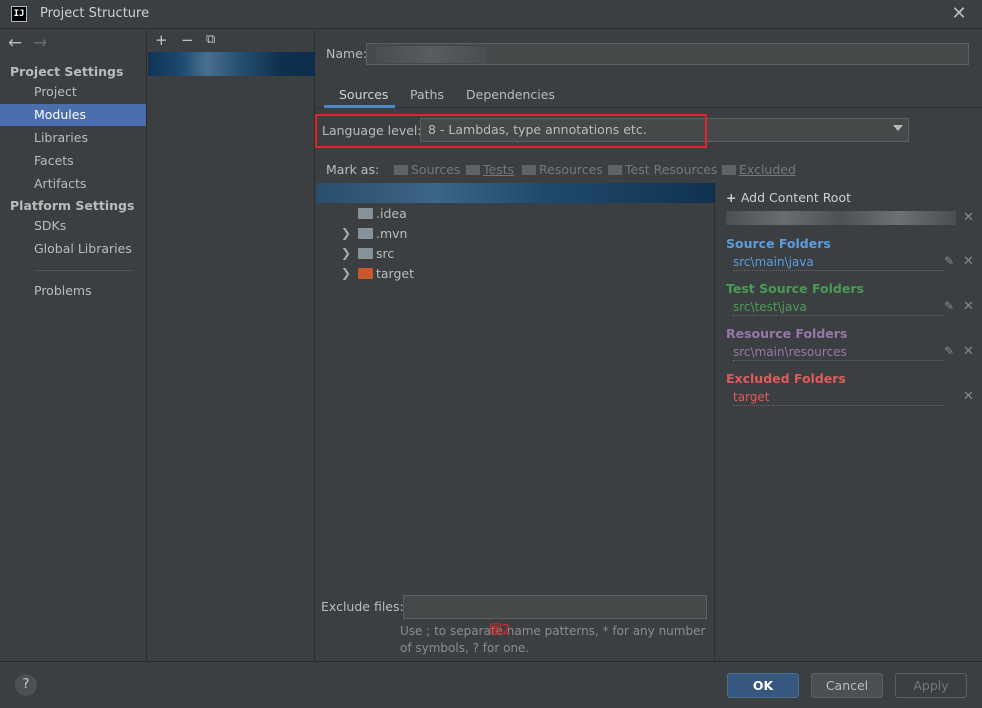 Image resolution: width=982 pixels, height=708 pixels. Describe the element at coordinates (73, 161) in the screenshot. I see `sidebar-item-facets: Facets` at that location.